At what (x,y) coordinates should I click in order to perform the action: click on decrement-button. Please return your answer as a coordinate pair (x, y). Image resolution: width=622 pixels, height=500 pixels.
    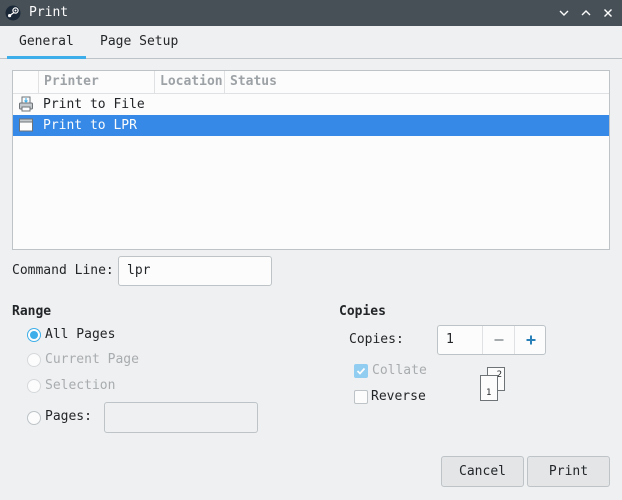
    Looking at the image, I should click on (498, 340).